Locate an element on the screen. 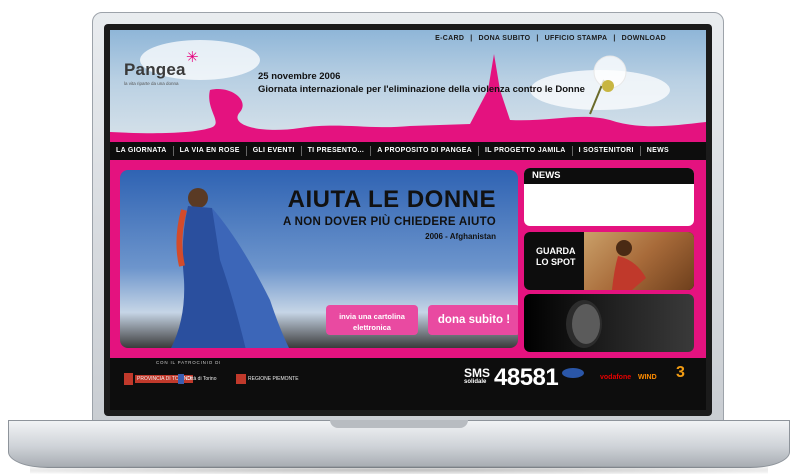 This screenshot has height=476, width=798. top-link-ecard: E-CARD is located at coordinates (449, 38).